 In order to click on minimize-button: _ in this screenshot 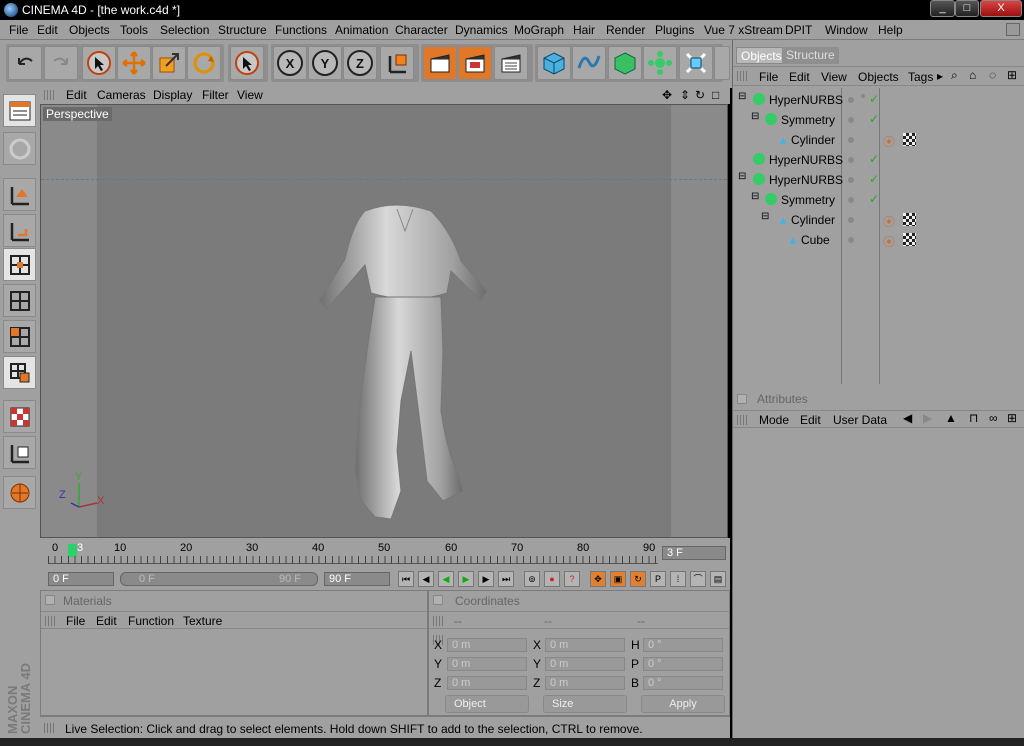, I will do `click(942, 8)`.